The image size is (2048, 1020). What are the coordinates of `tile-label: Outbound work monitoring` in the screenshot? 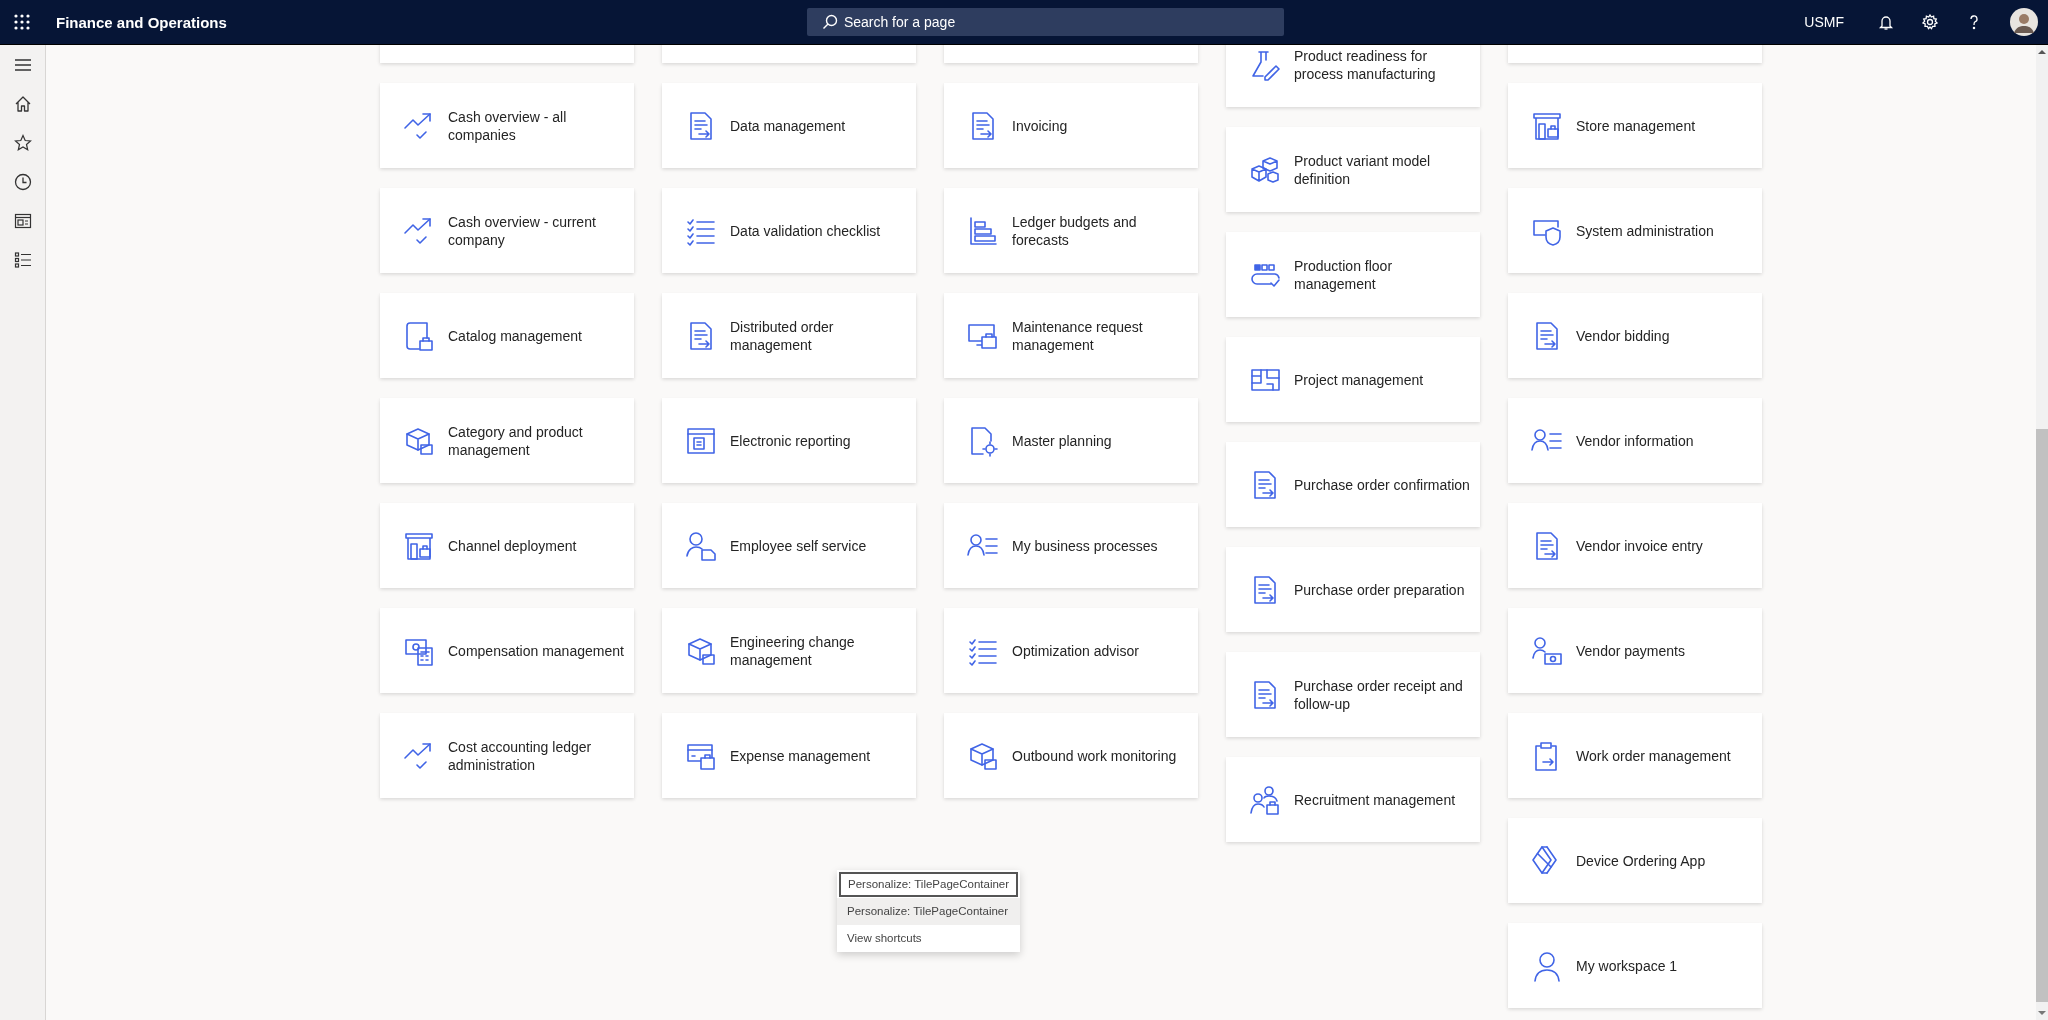 It's located at (1094, 755).